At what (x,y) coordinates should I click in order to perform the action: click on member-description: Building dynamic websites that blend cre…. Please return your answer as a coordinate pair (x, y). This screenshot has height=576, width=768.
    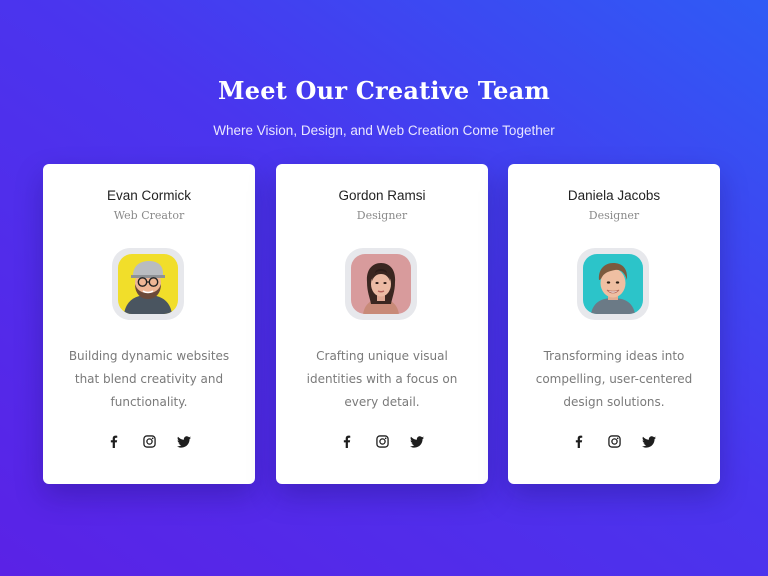
    Looking at the image, I should click on (149, 379).